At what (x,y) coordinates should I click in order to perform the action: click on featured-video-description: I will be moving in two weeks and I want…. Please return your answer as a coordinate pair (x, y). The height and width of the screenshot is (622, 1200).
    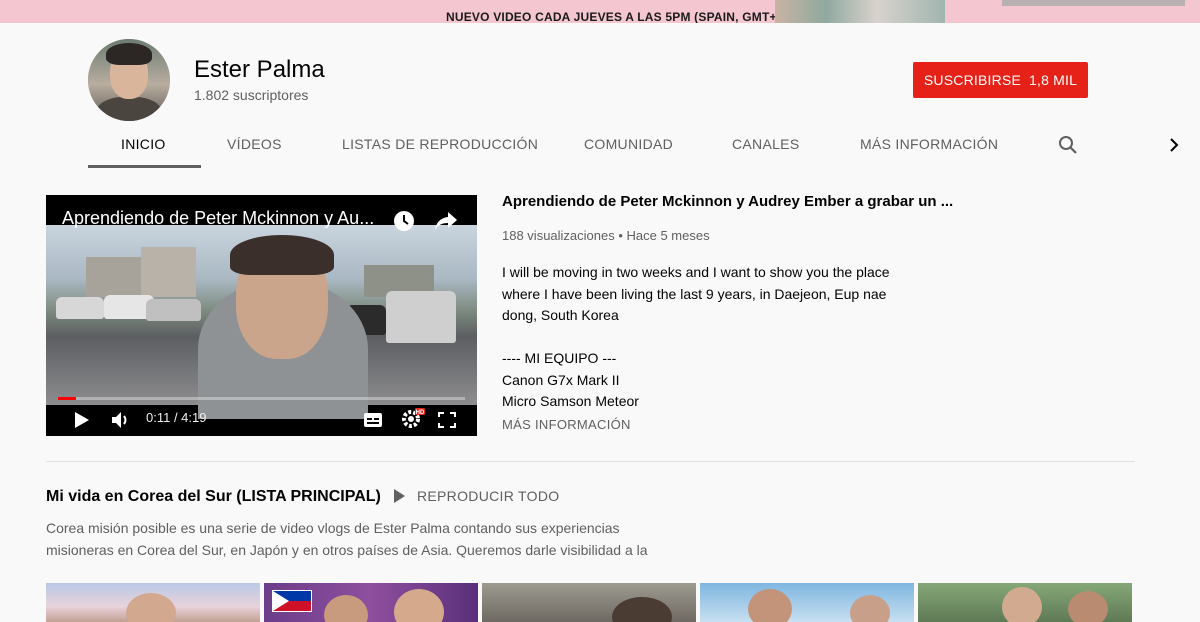
    Looking at the image, I should click on (707, 337).